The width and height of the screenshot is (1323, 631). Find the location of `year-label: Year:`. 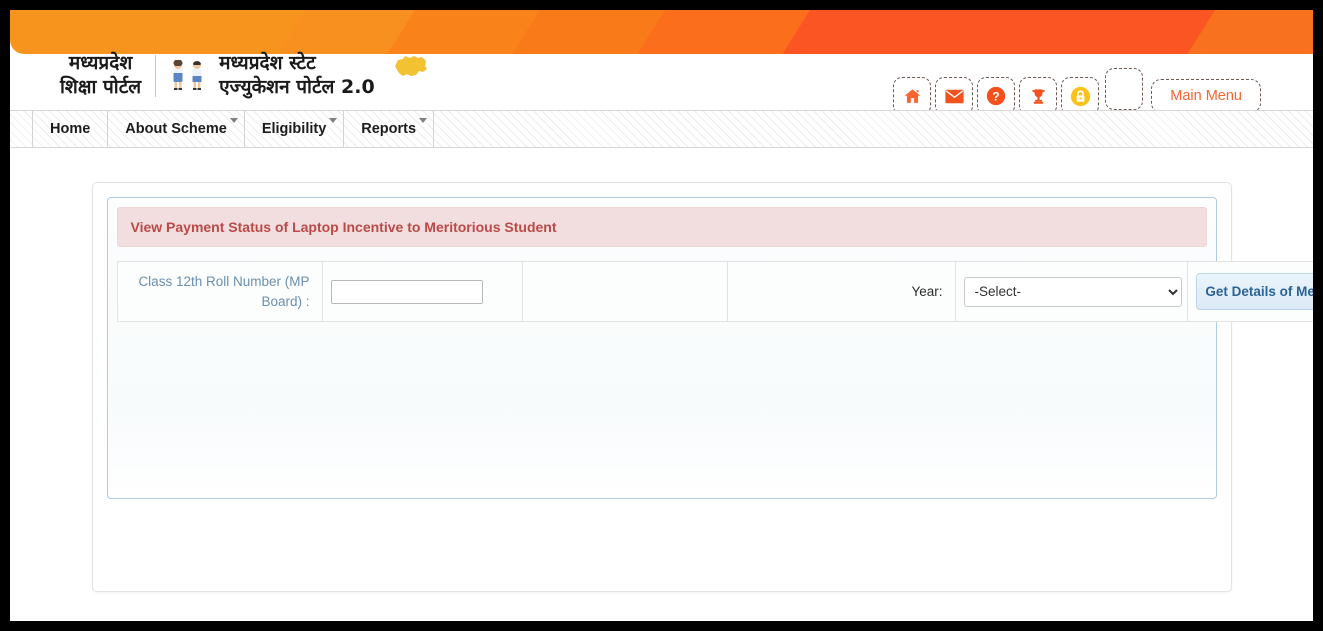

year-label: Year: is located at coordinates (927, 291).